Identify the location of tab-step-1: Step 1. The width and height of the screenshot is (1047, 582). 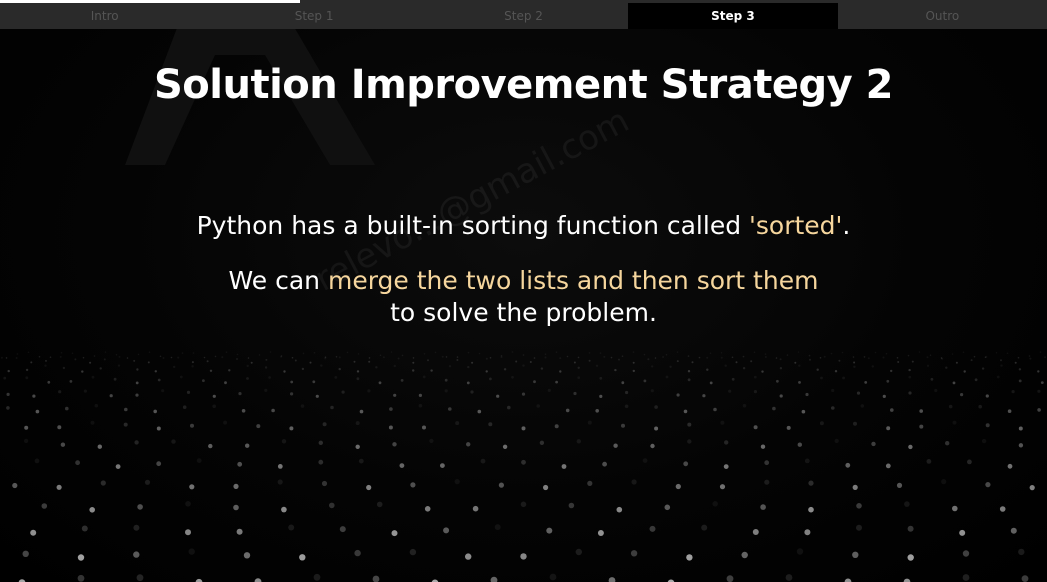
(313, 16).